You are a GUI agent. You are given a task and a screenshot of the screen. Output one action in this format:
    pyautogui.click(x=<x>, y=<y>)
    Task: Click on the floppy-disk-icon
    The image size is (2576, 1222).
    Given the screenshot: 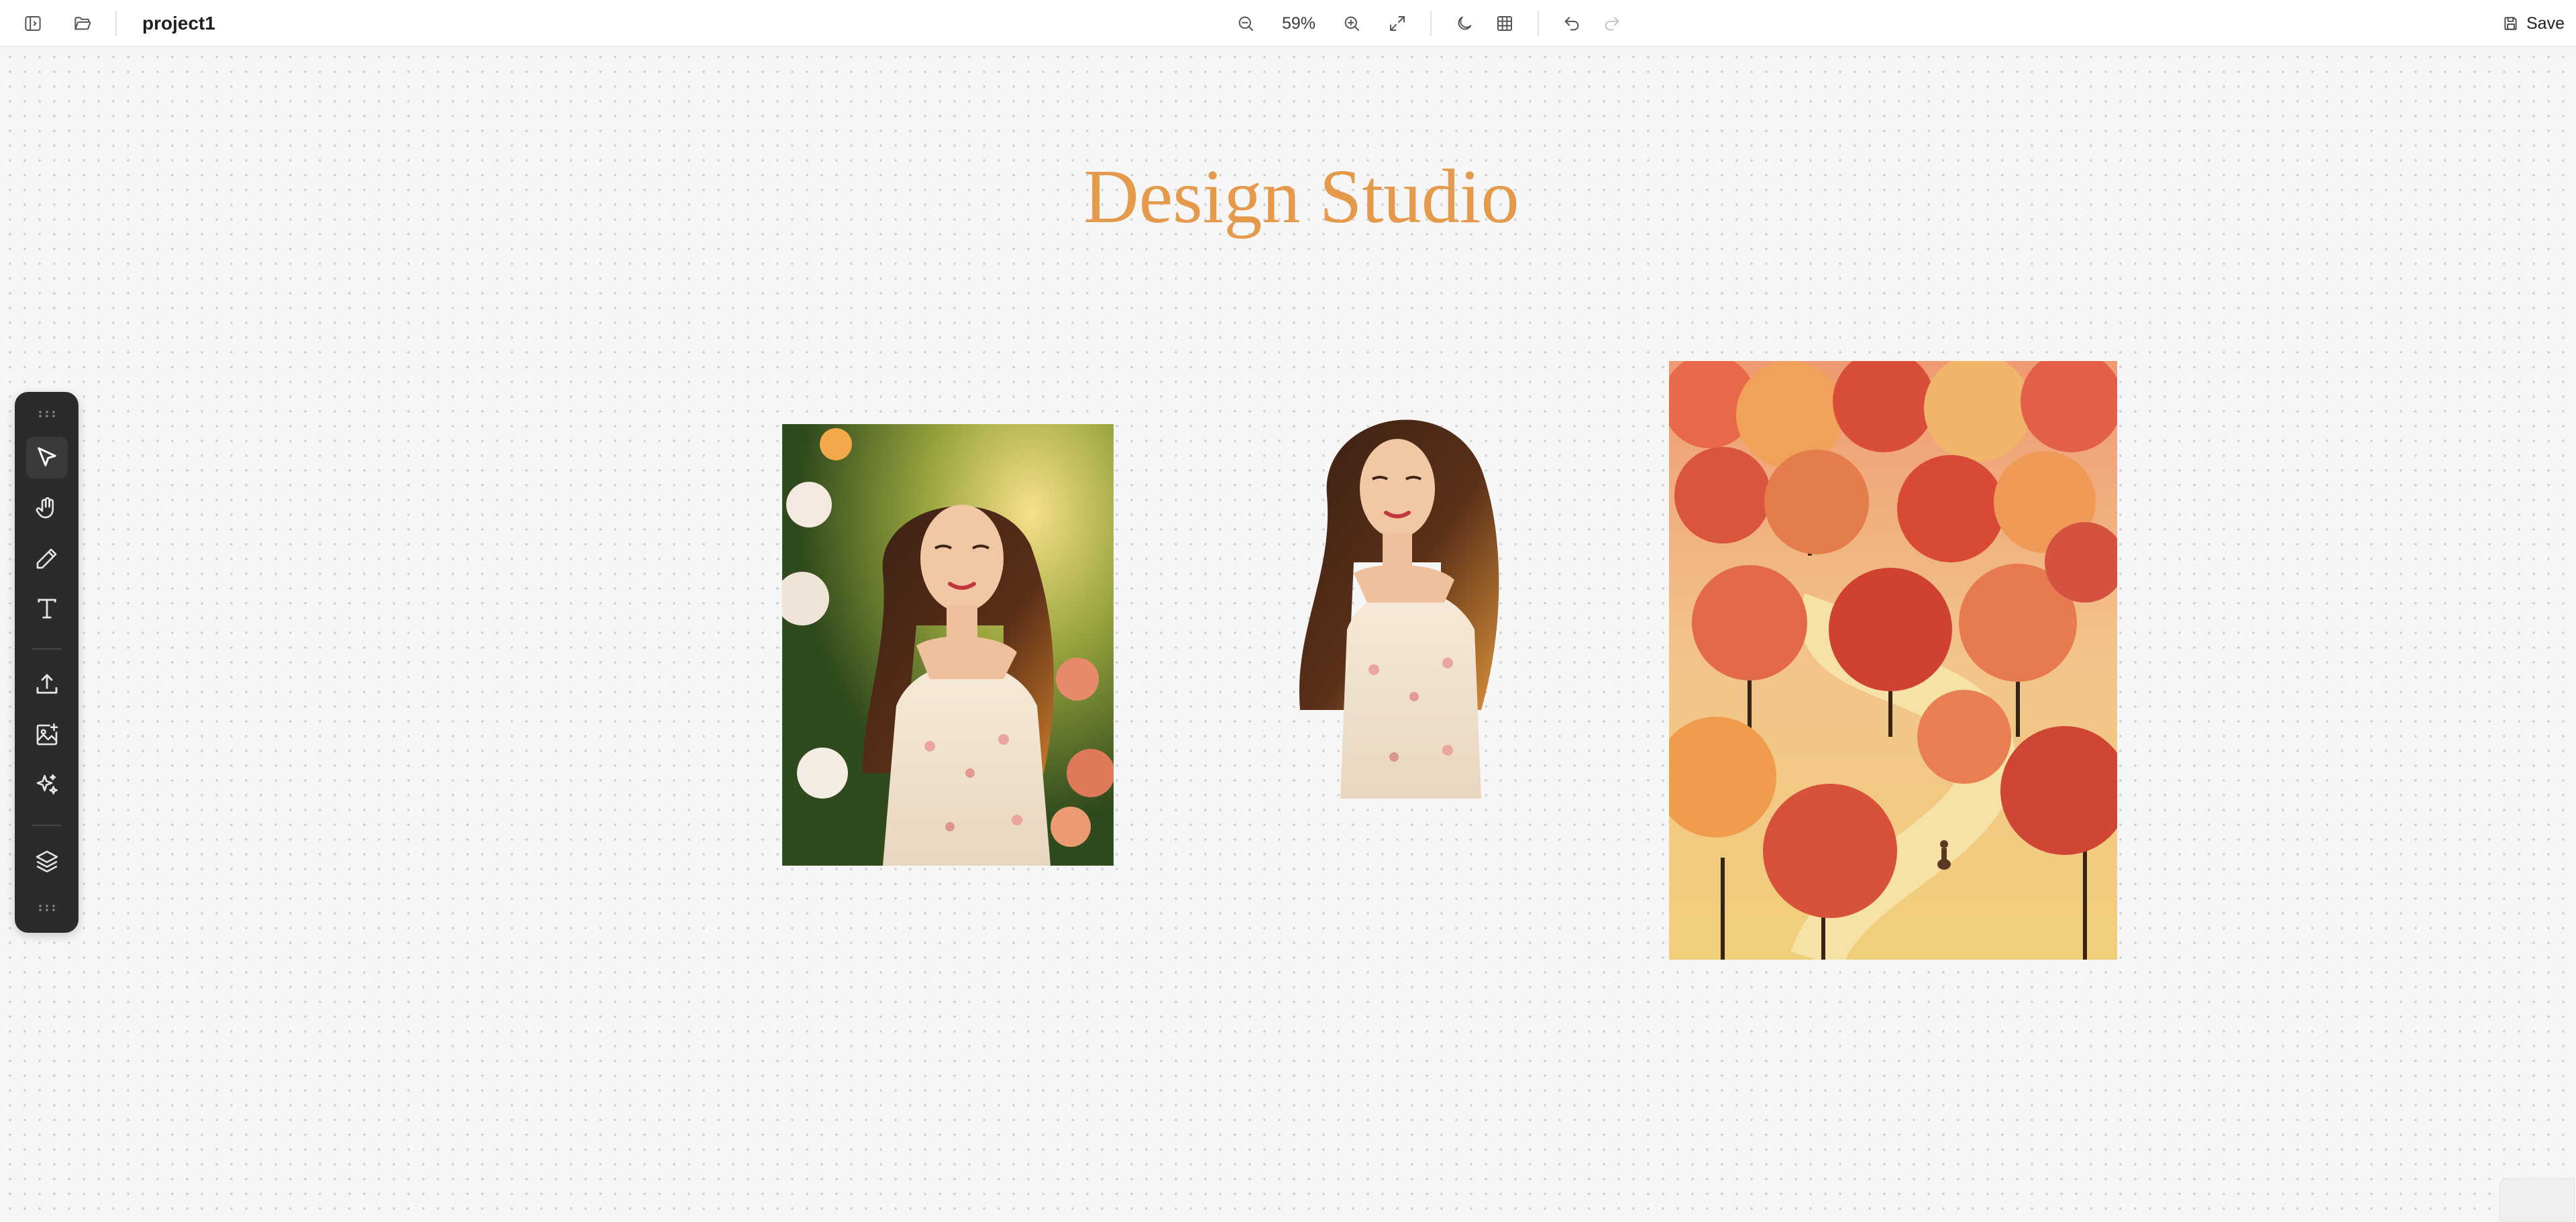 What is the action you would take?
    pyautogui.click(x=2510, y=23)
    